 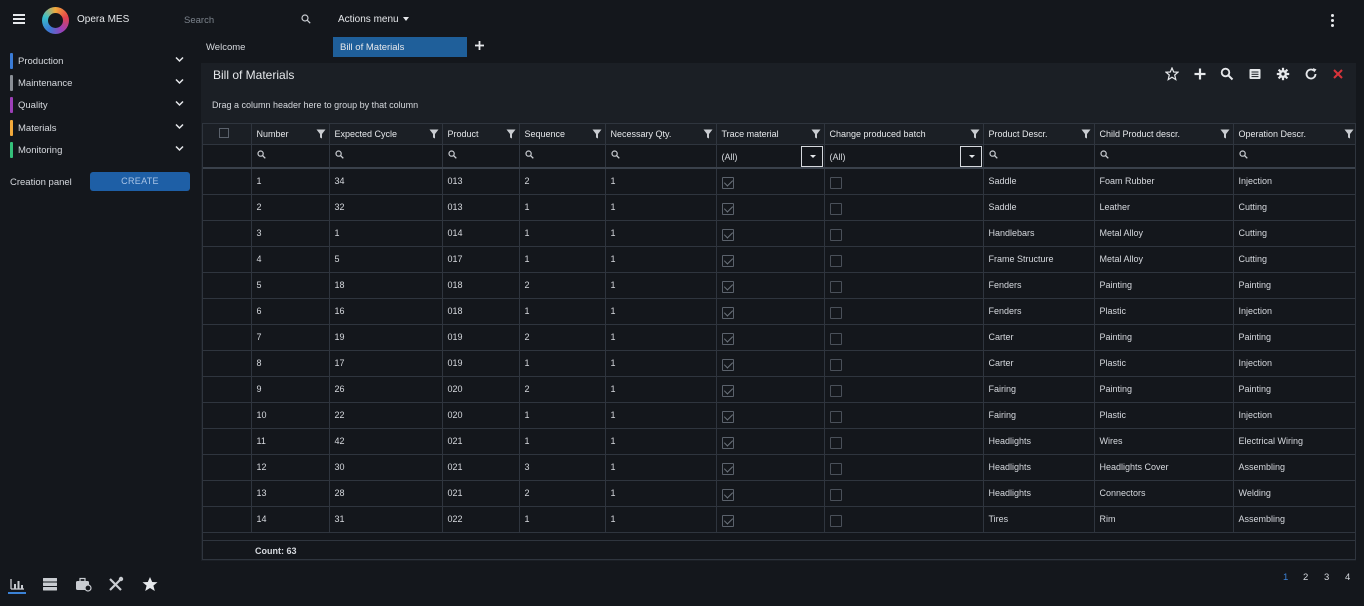 What do you see at coordinates (140, 181) in the screenshot?
I see `create-button: CREATE` at bounding box center [140, 181].